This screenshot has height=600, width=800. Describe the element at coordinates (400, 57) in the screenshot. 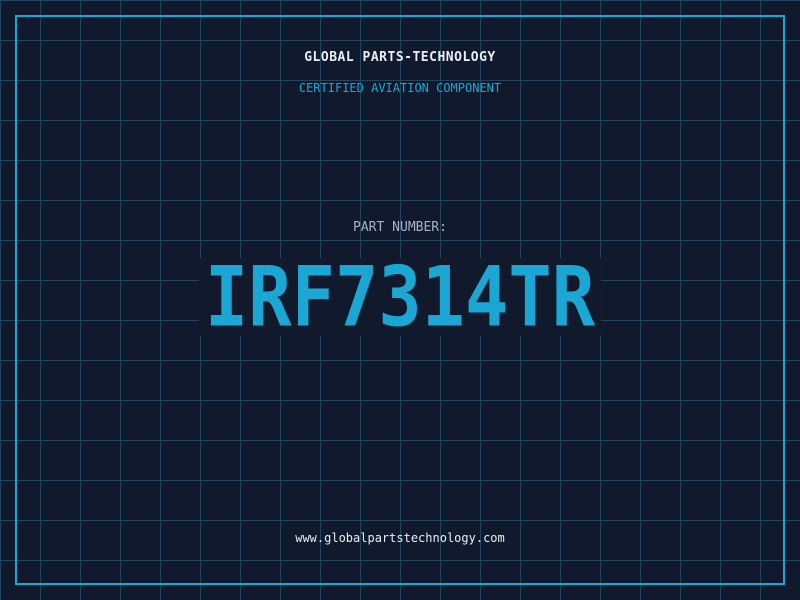

I see `company-name: GLOBAL PARTS-TECHNOLOGY` at that location.